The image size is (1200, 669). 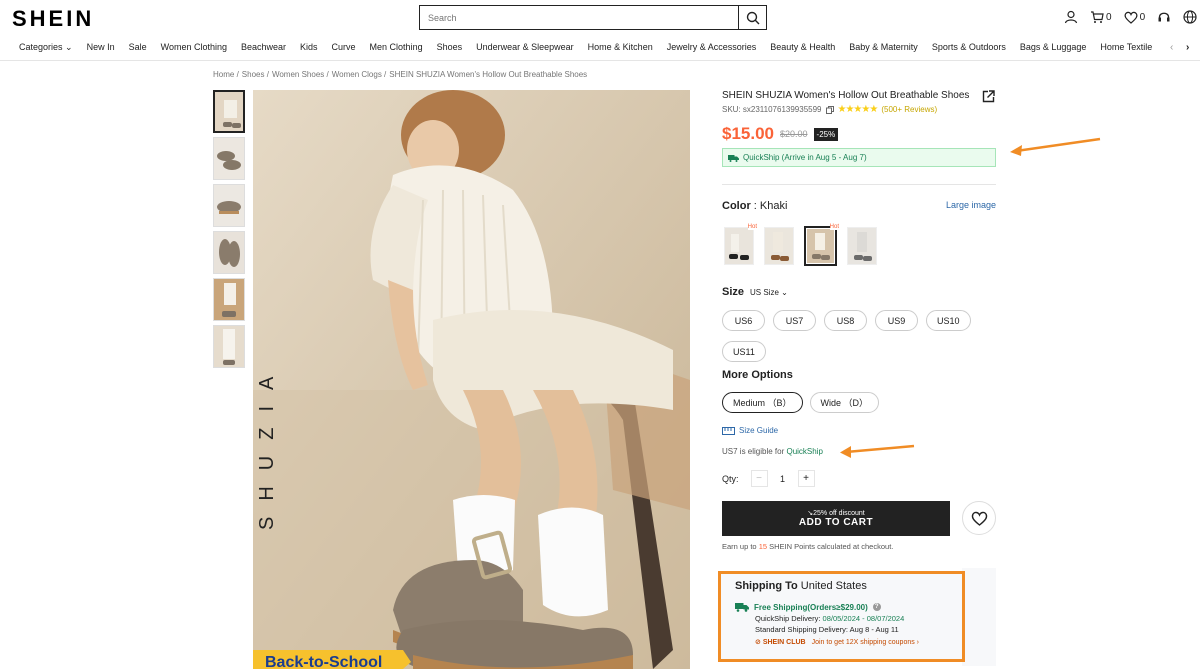 I want to click on reviews-link: (500+ Reviews), so click(x=909, y=109).